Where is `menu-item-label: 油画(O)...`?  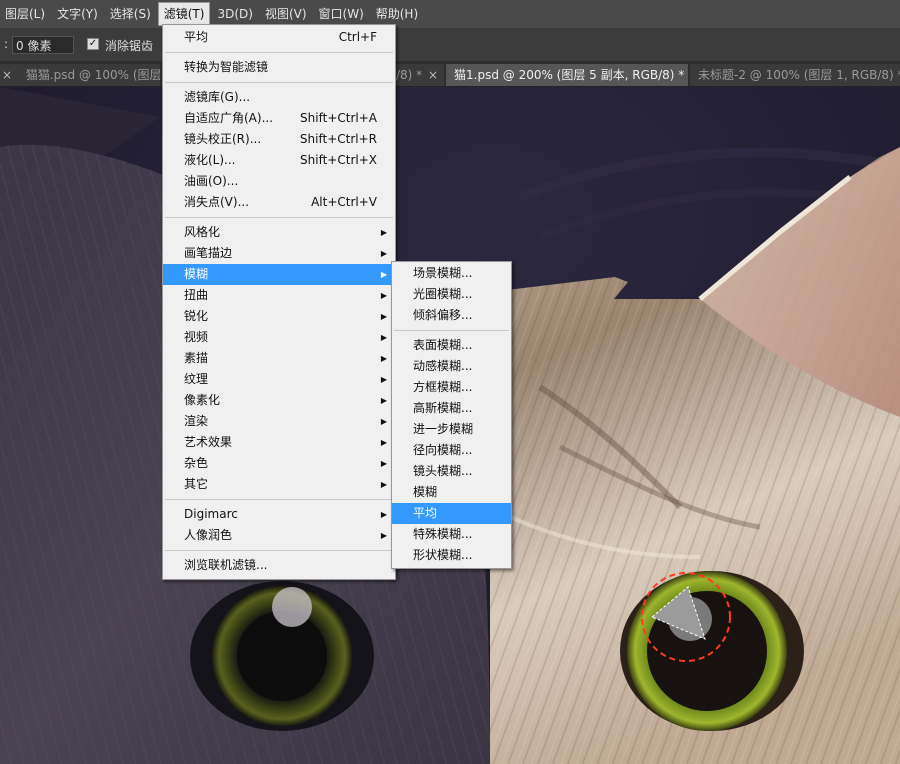
menu-item-label: 油画(O)... is located at coordinates (211, 181).